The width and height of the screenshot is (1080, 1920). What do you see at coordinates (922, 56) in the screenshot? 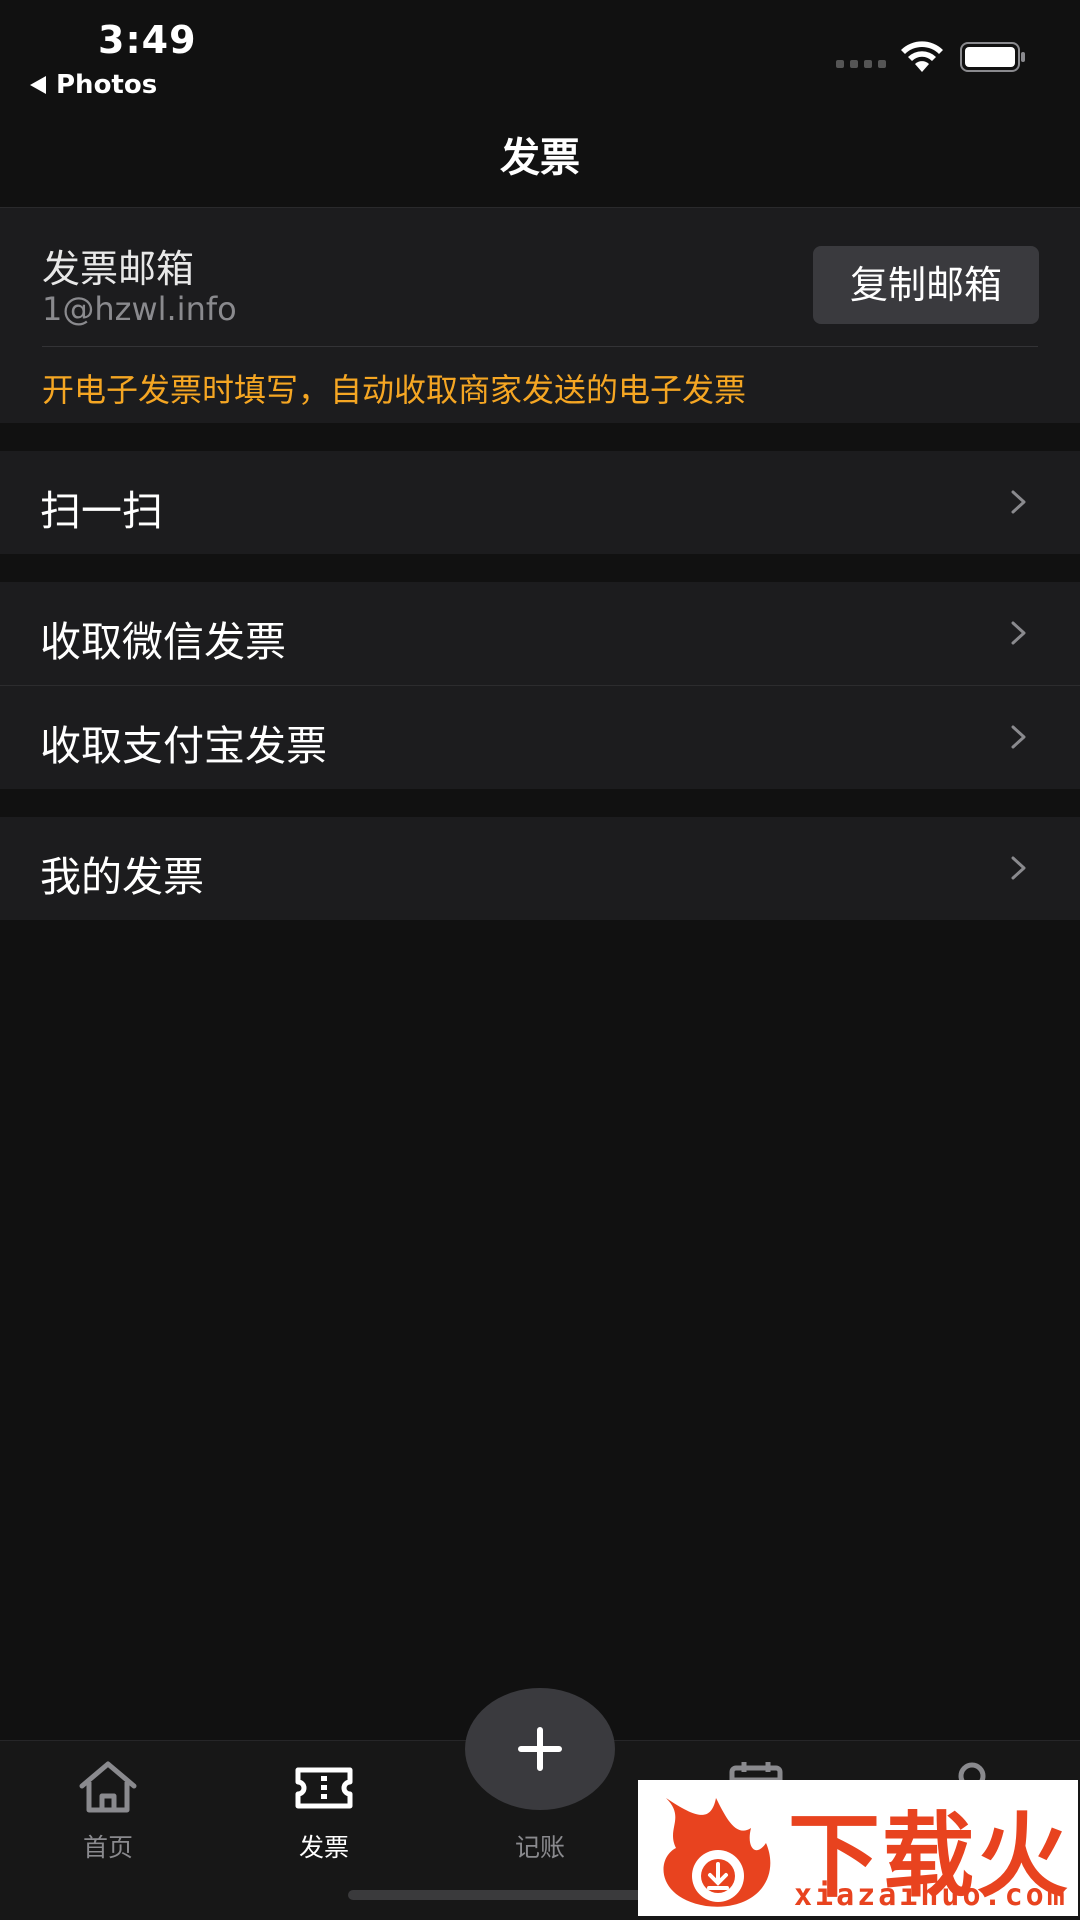
I see `wifi-icon` at bounding box center [922, 56].